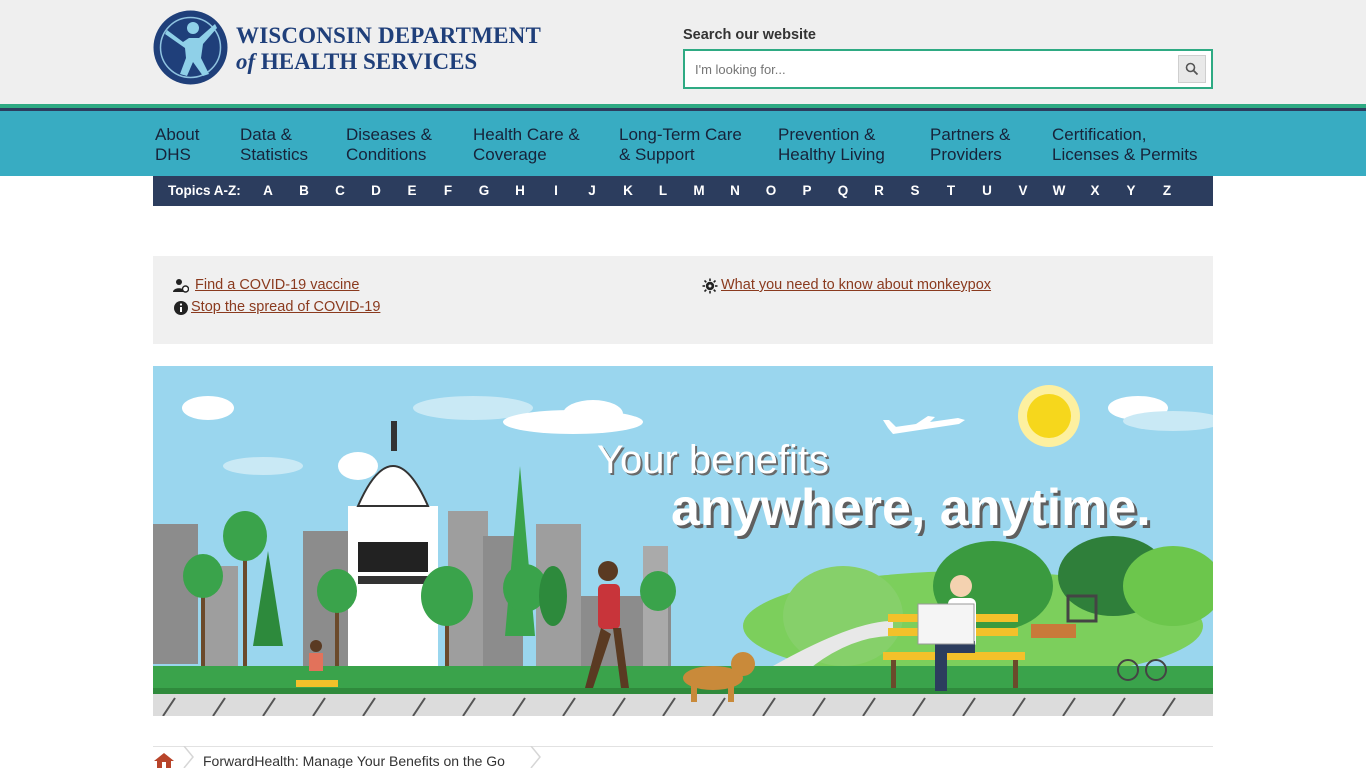  What do you see at coordinates (683, 746) in the screenshot?
I see `breadcrumb-divider` at bounding box center [683, 746].